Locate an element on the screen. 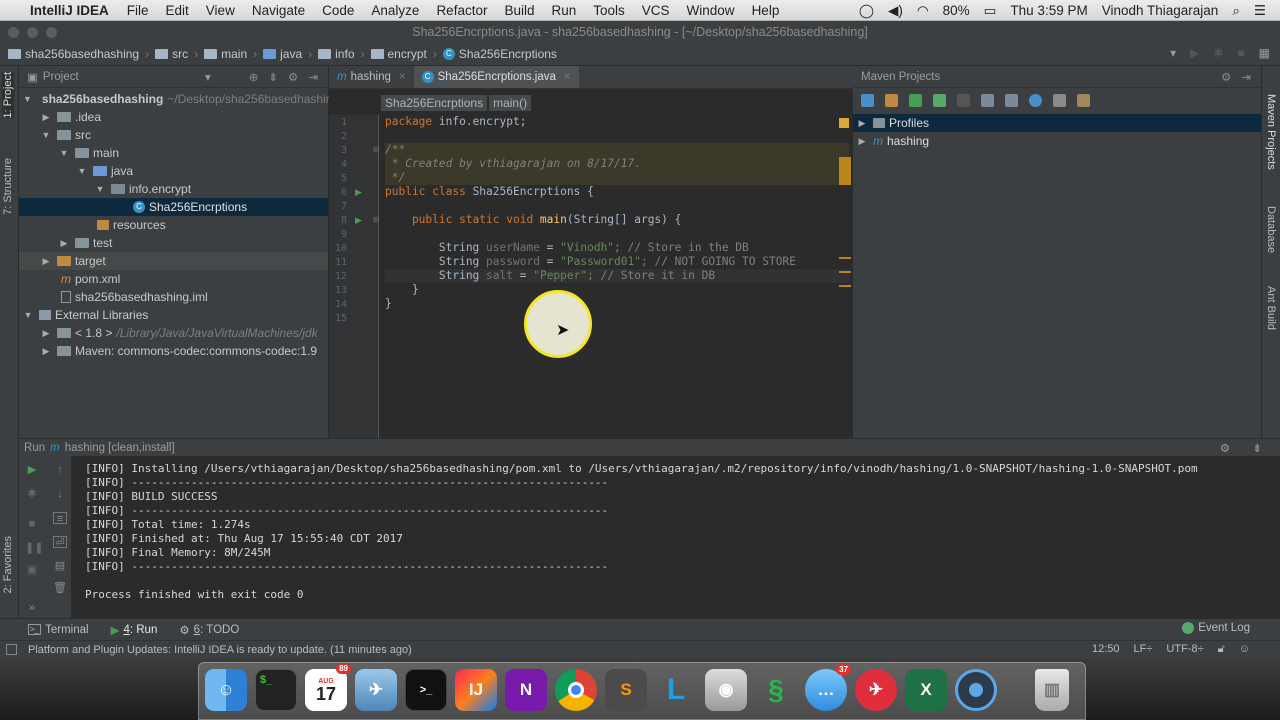  fold-icon: ⊟ is located at coordinates (376, 149).